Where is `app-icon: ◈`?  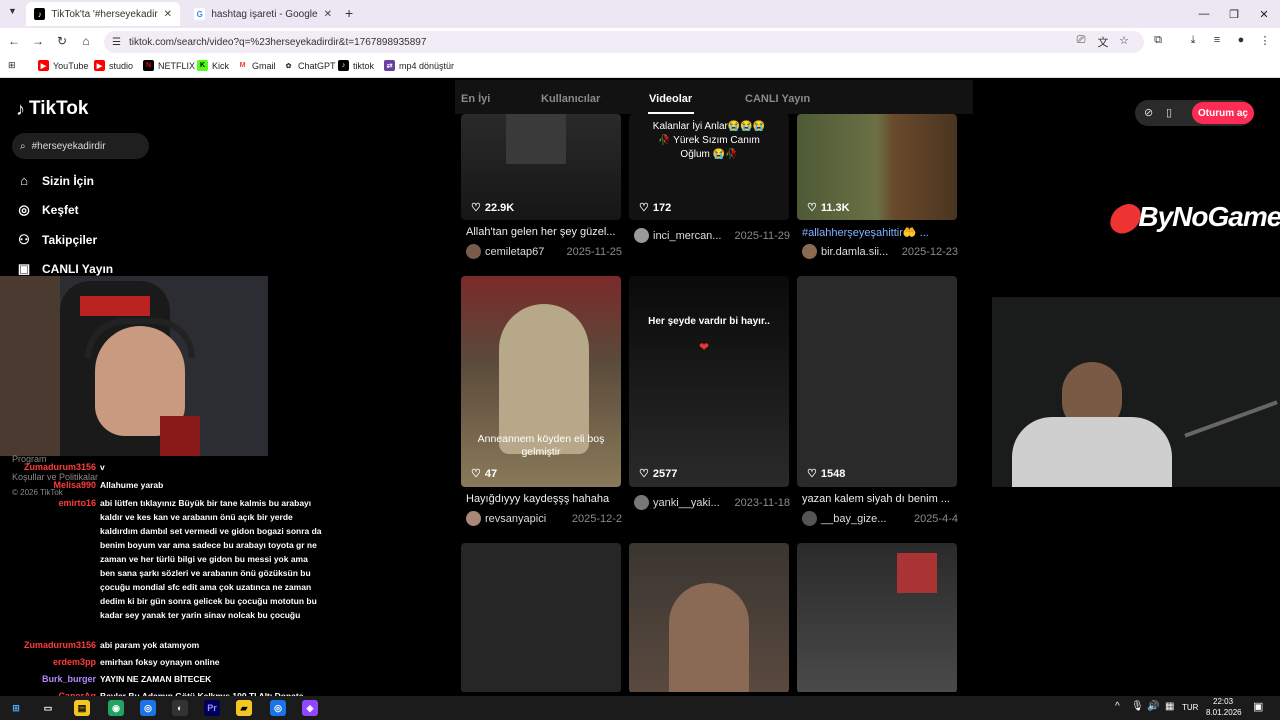 app-icon: ◈ is located at coordinates (310, 708).